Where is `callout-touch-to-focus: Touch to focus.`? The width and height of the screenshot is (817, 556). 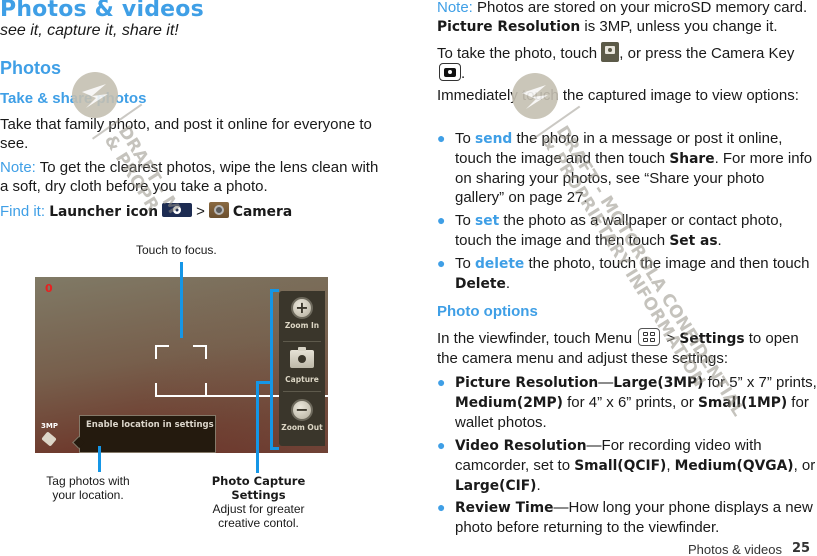
callout-touch-to-focus: Touch to focus. is located at coordinates (176, 250).